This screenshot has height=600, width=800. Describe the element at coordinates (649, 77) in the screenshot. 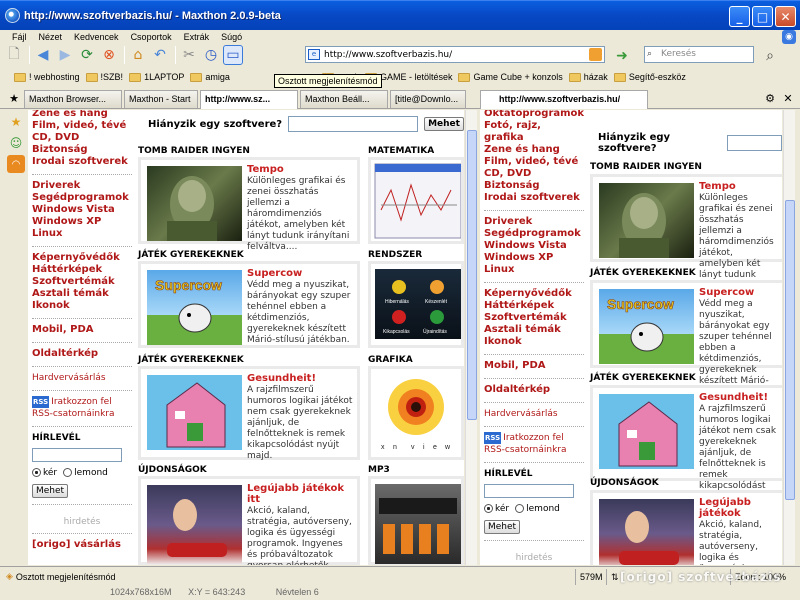

I see `fav-segito: Segítő-eszköz` at that location.